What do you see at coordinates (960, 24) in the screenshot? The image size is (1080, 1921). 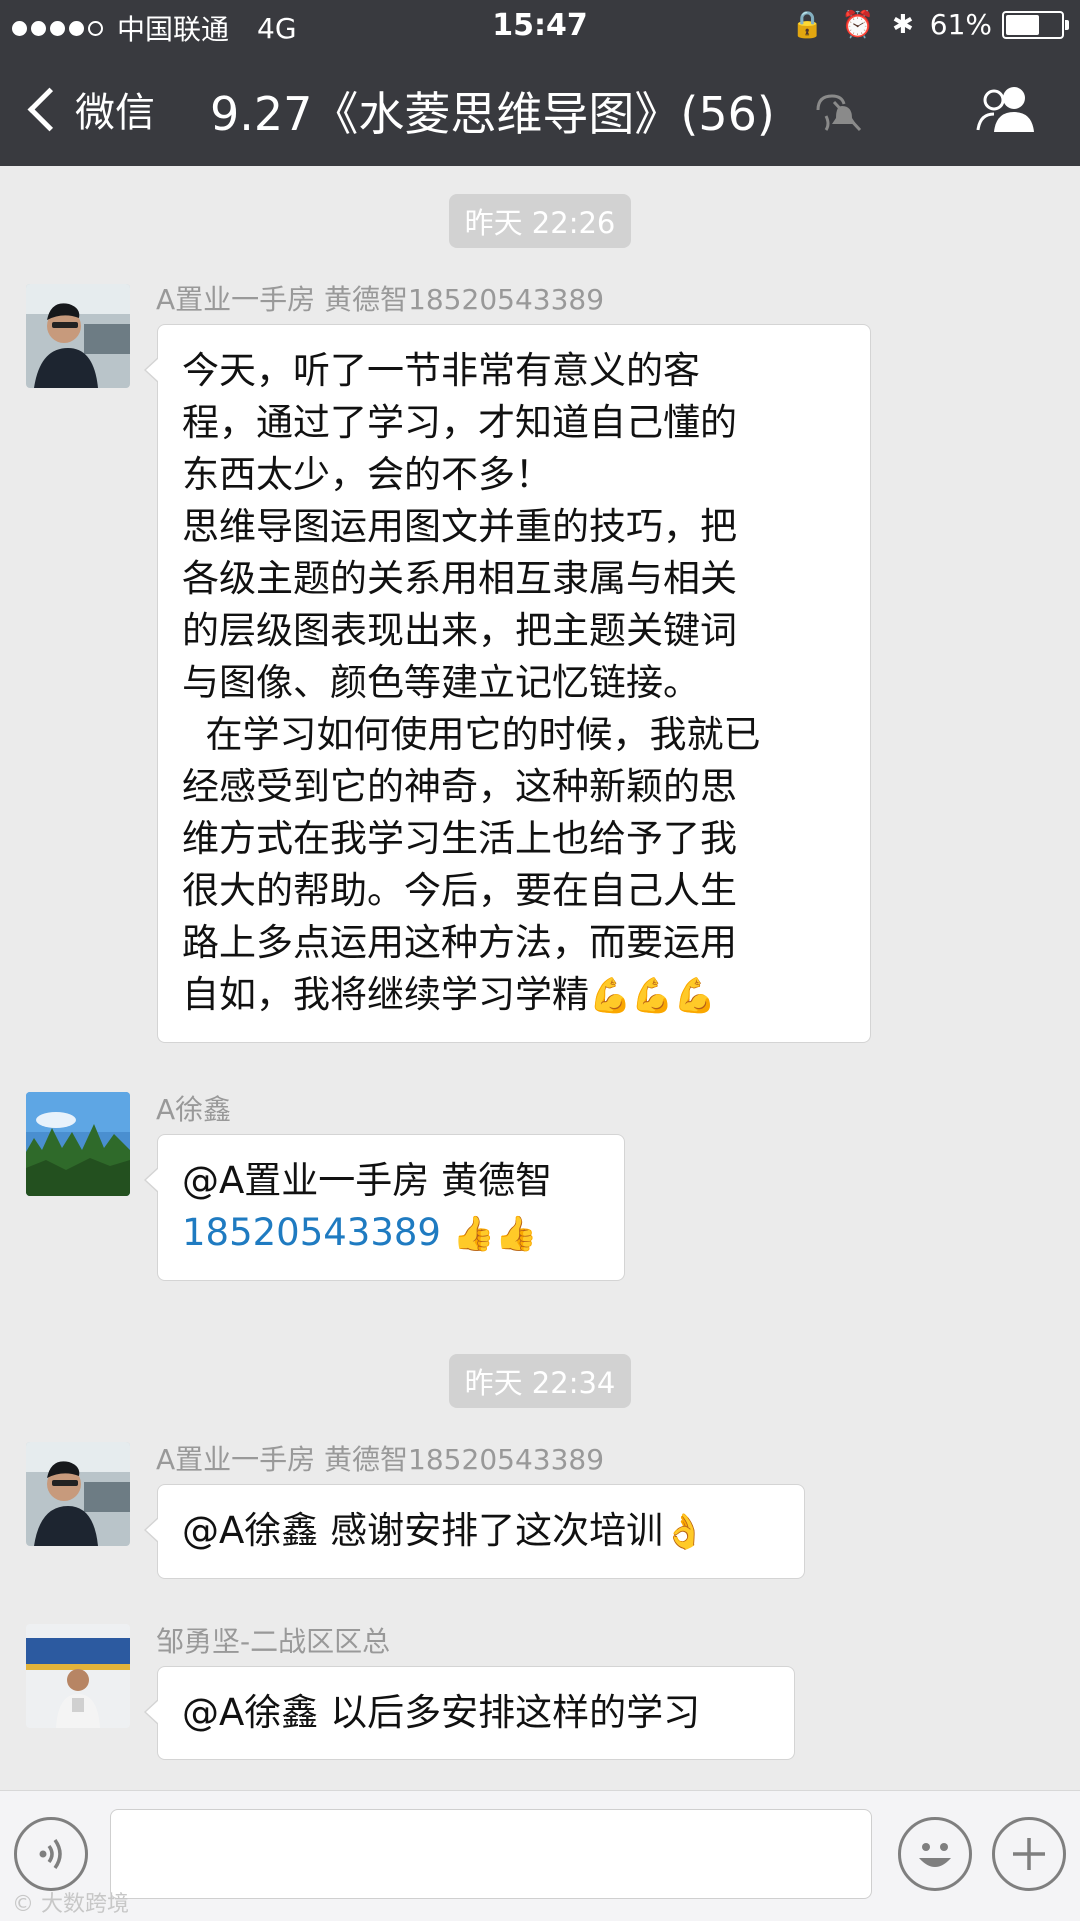 I see `battery-percent: 61%` at bounding box center [960, 24].